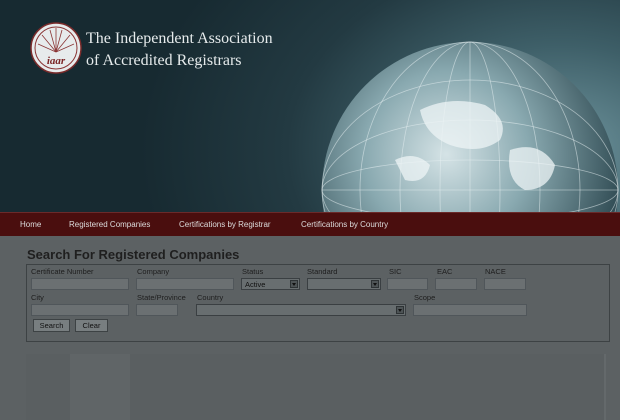 The height and width of the screenshot is (420, 620). Describe the element at coordinates (344, 224) in the screenshot. I see `nav-certifications-by-country: Certifications by Country` at that location.